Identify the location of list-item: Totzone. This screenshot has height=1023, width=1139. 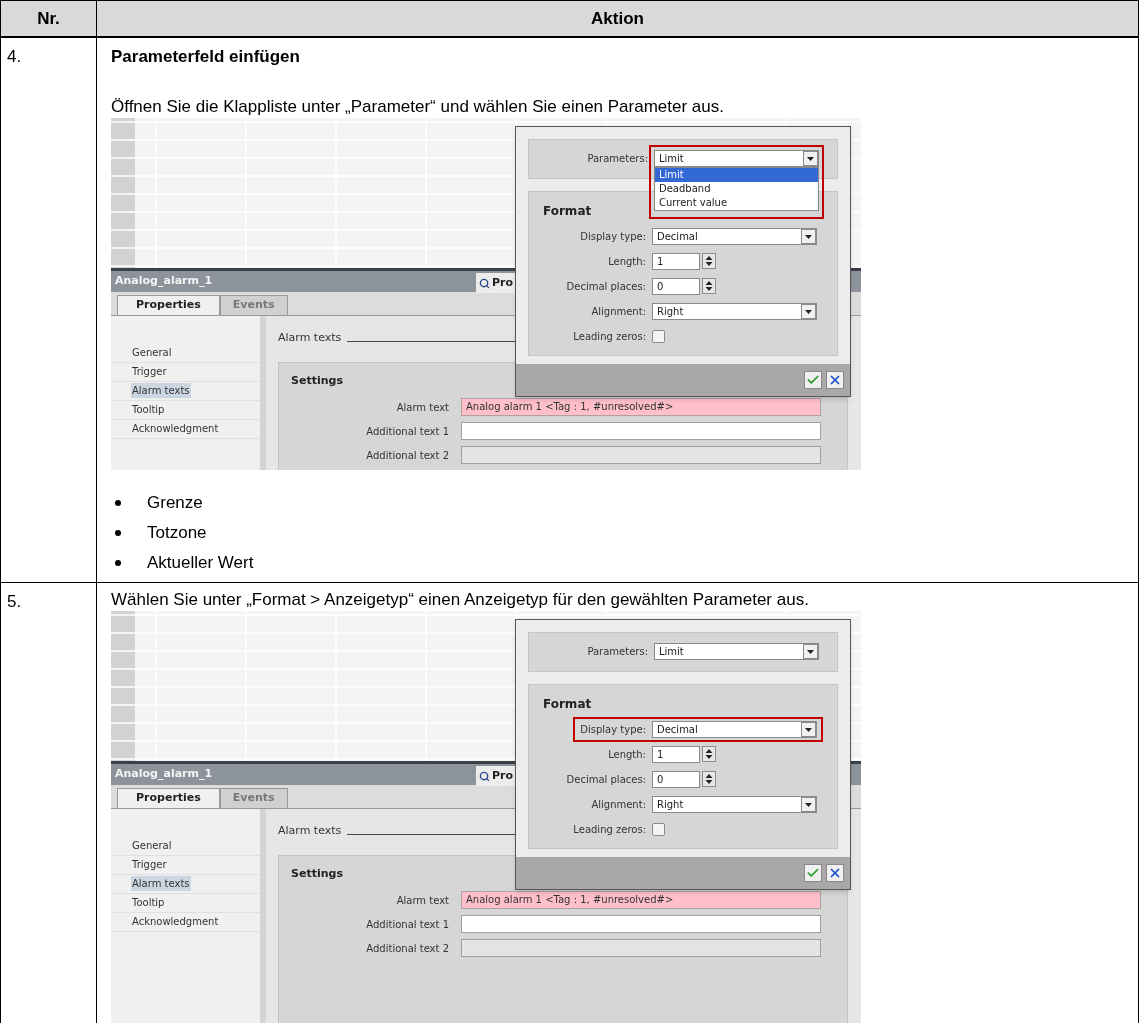
(177, 532).